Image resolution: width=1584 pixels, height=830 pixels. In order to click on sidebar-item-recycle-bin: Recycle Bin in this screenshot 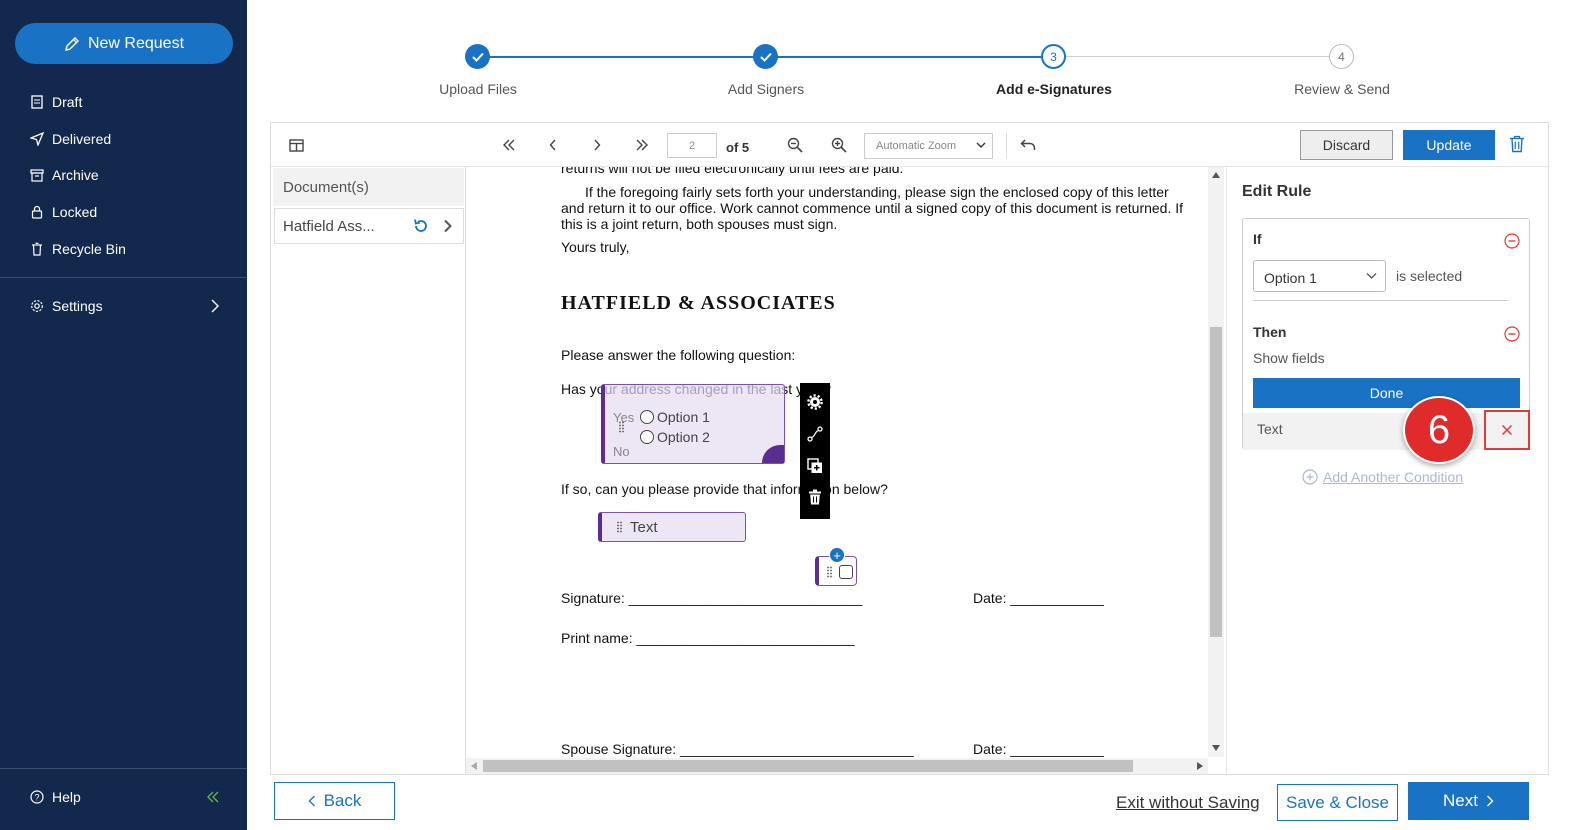, I will do `click(78, 249)`.